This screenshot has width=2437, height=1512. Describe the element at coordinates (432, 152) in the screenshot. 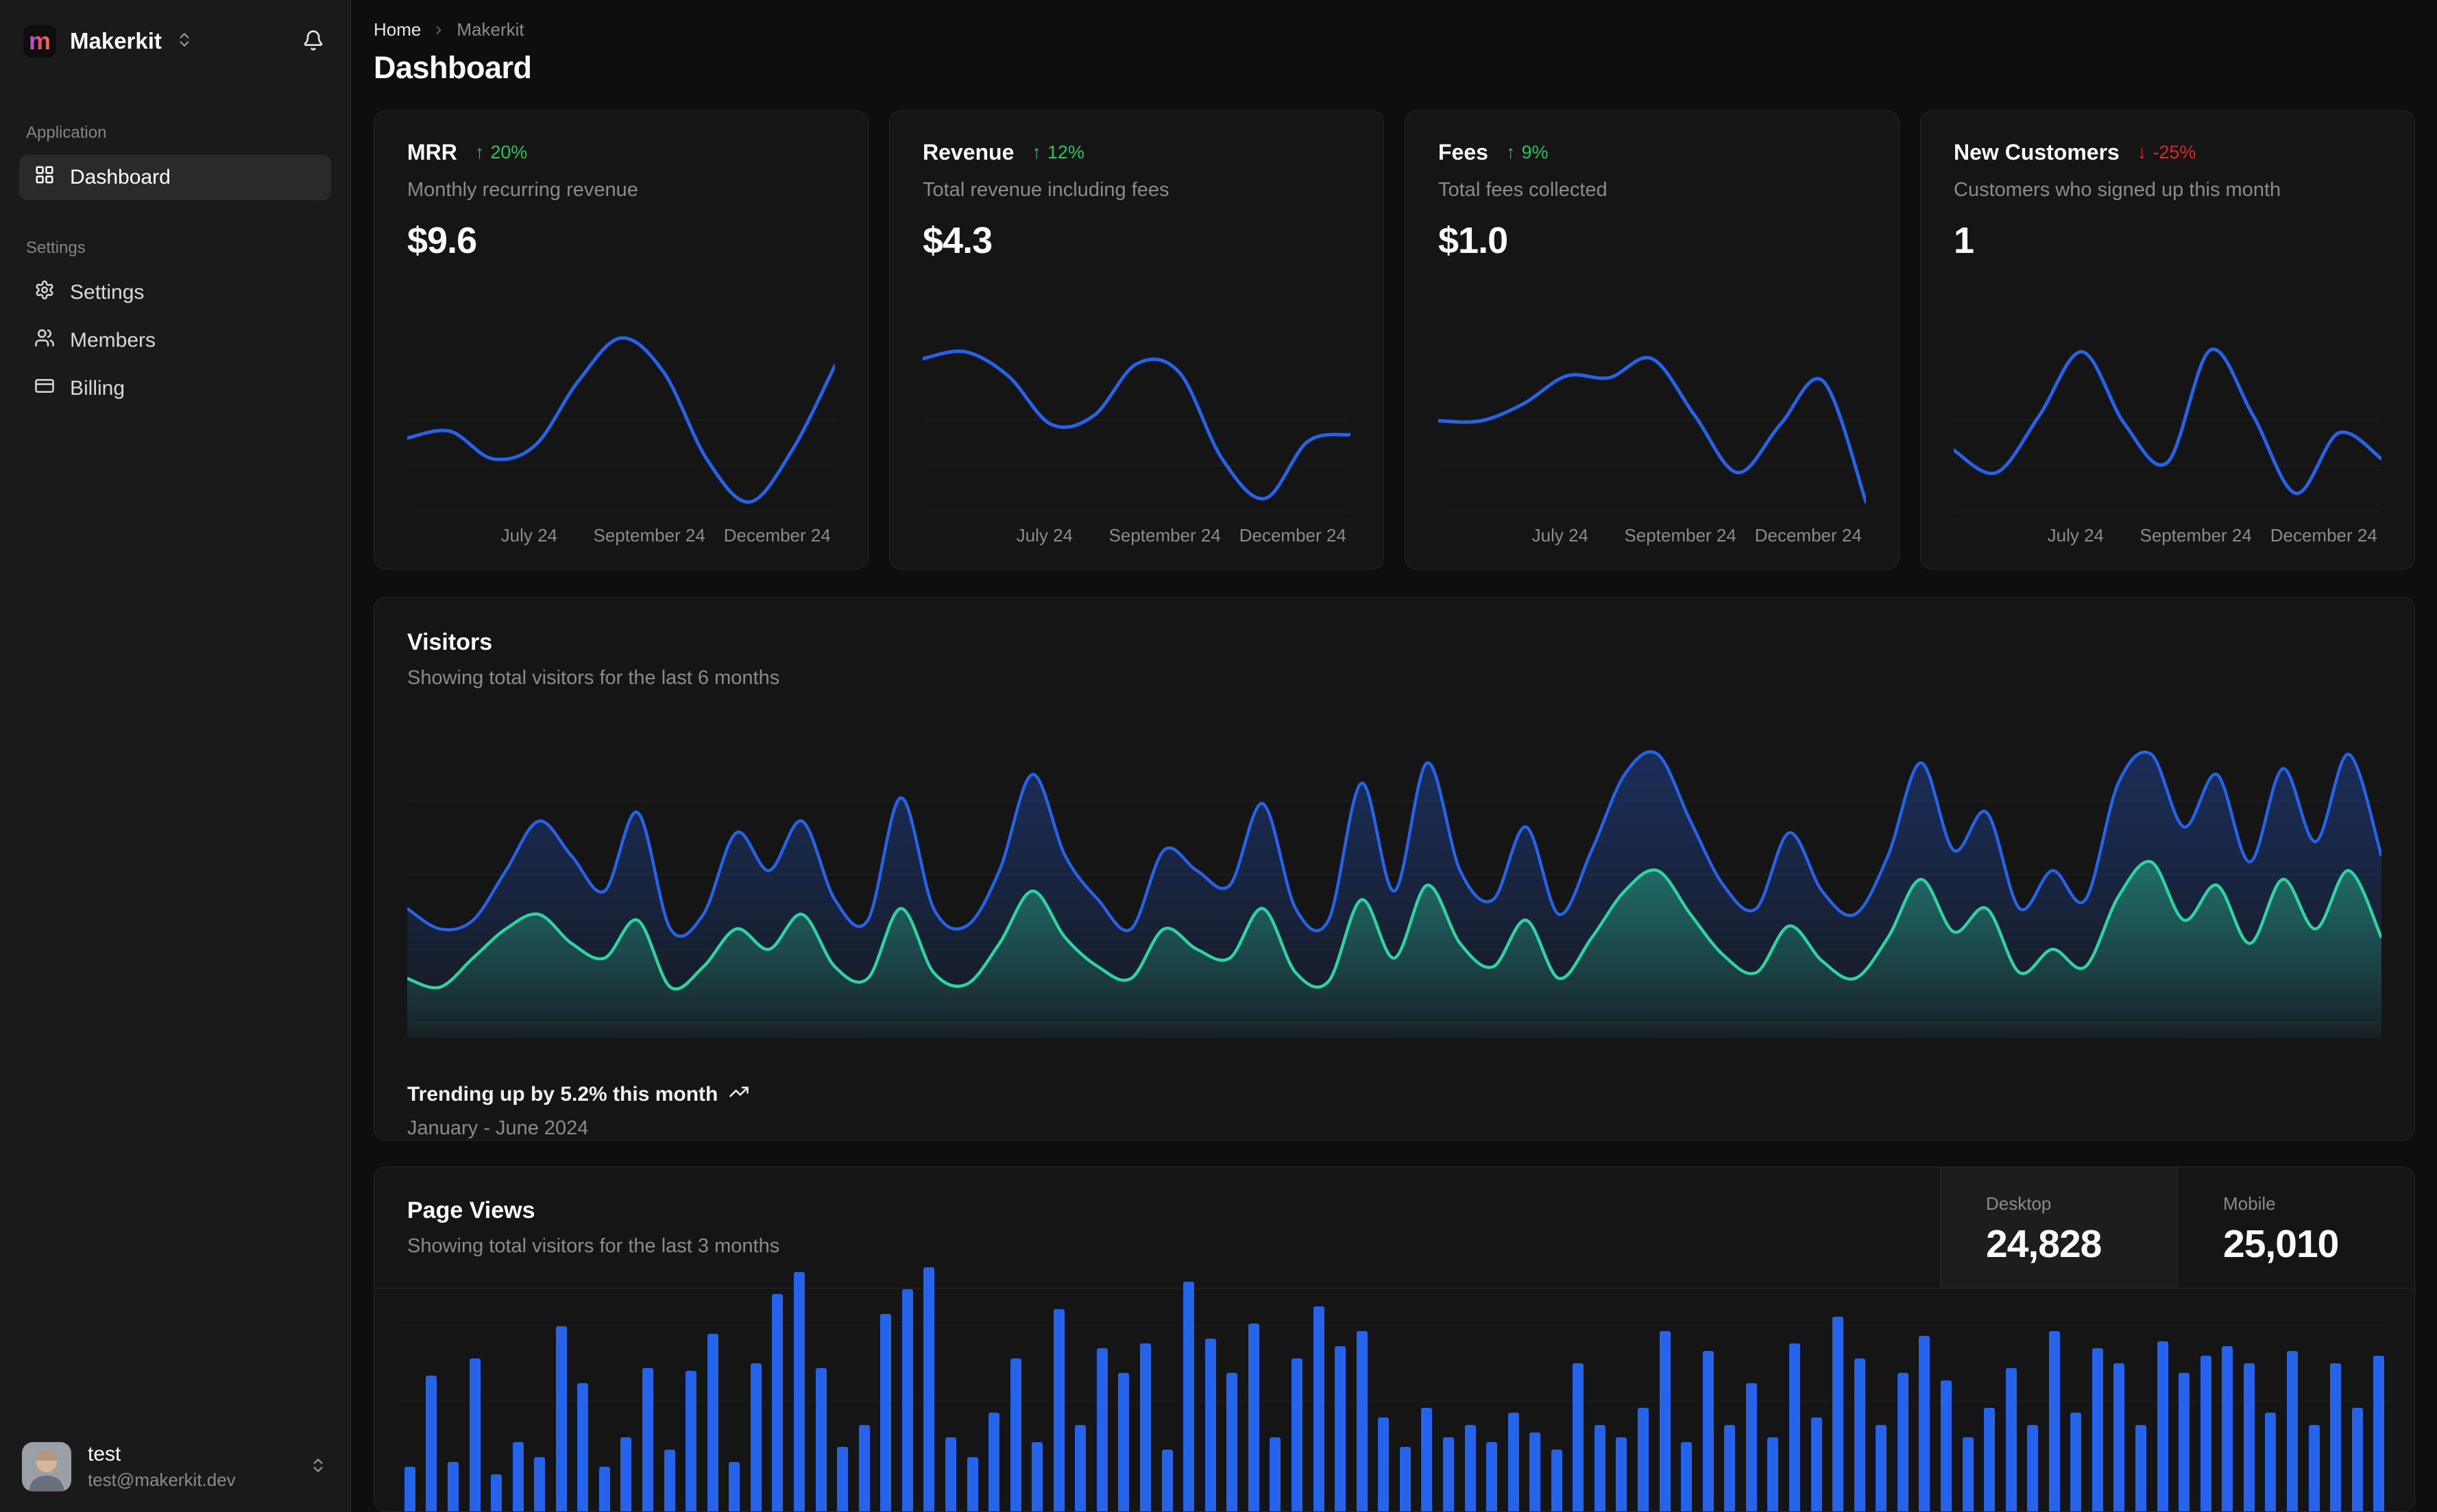

I see `stat-title: MRR` at that location.